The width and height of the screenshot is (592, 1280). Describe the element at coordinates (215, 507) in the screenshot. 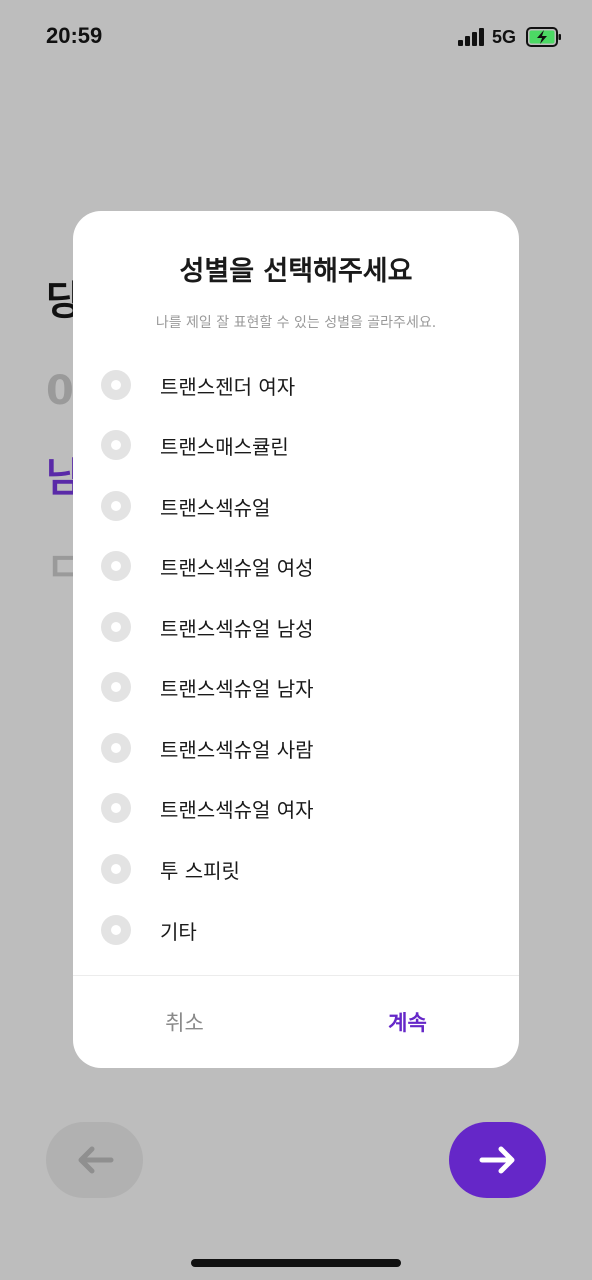

I see `gender-option-label: 트랜스섹슈얼` at that location.